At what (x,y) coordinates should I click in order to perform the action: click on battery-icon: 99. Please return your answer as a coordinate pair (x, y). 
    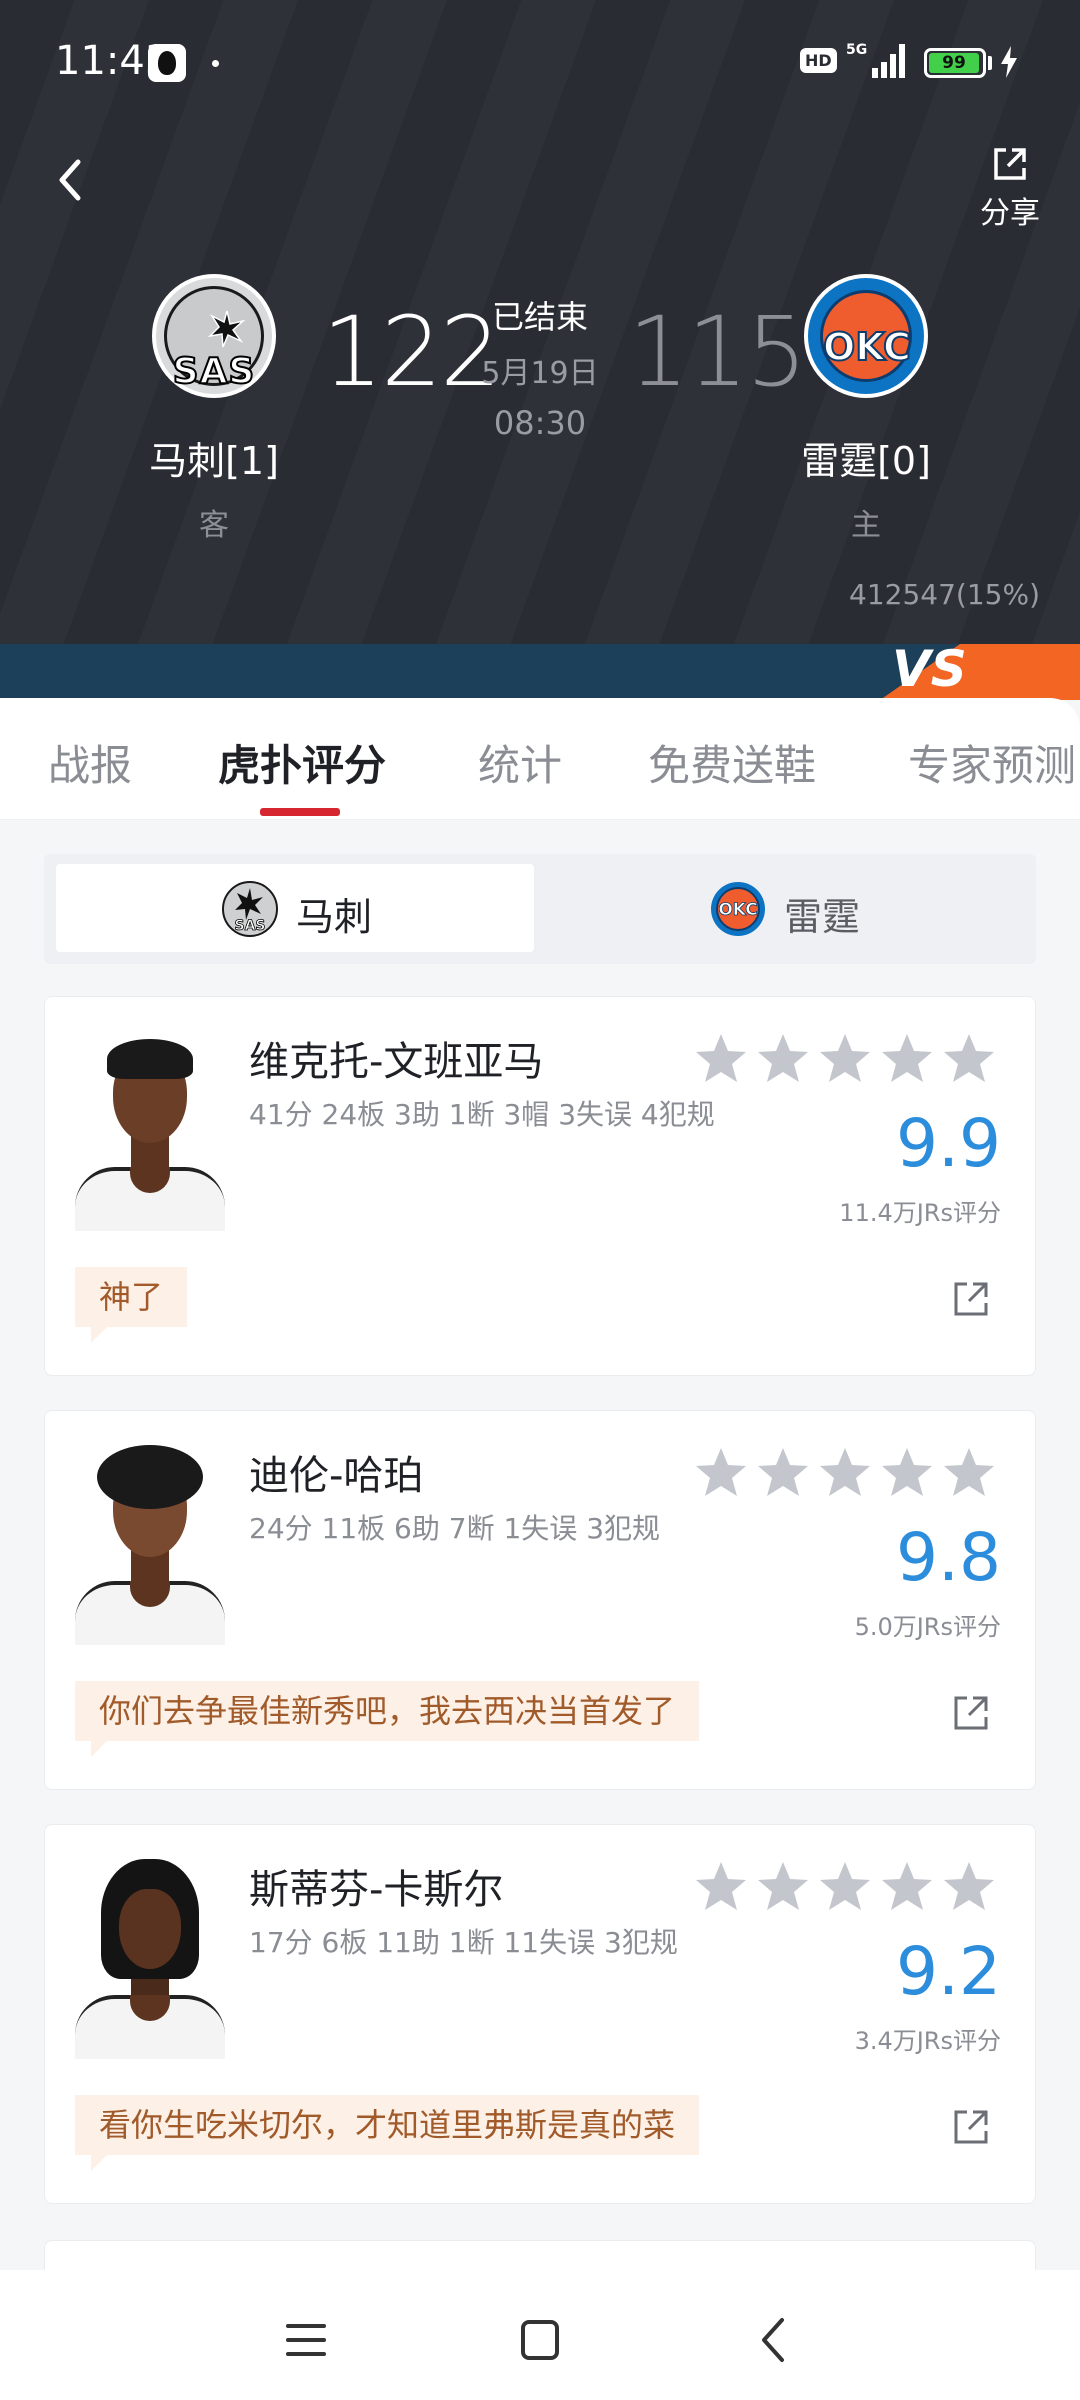
    Looking at the image, I should click on (955, 63).